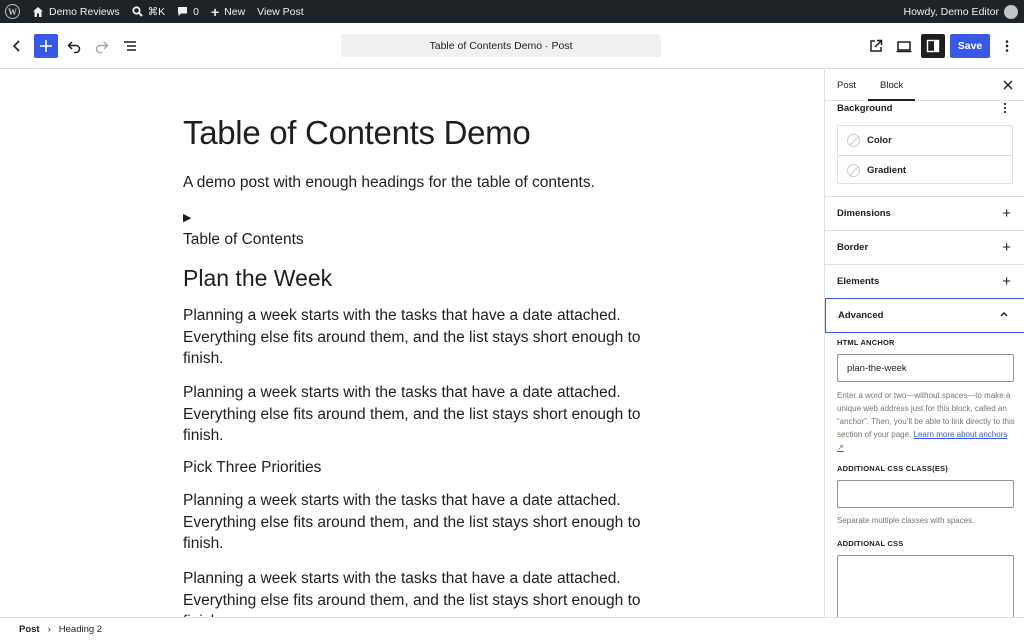 This screenshot has height=640, width=1024. I want to click on elements-panel: Elements +, so click(924, 281).